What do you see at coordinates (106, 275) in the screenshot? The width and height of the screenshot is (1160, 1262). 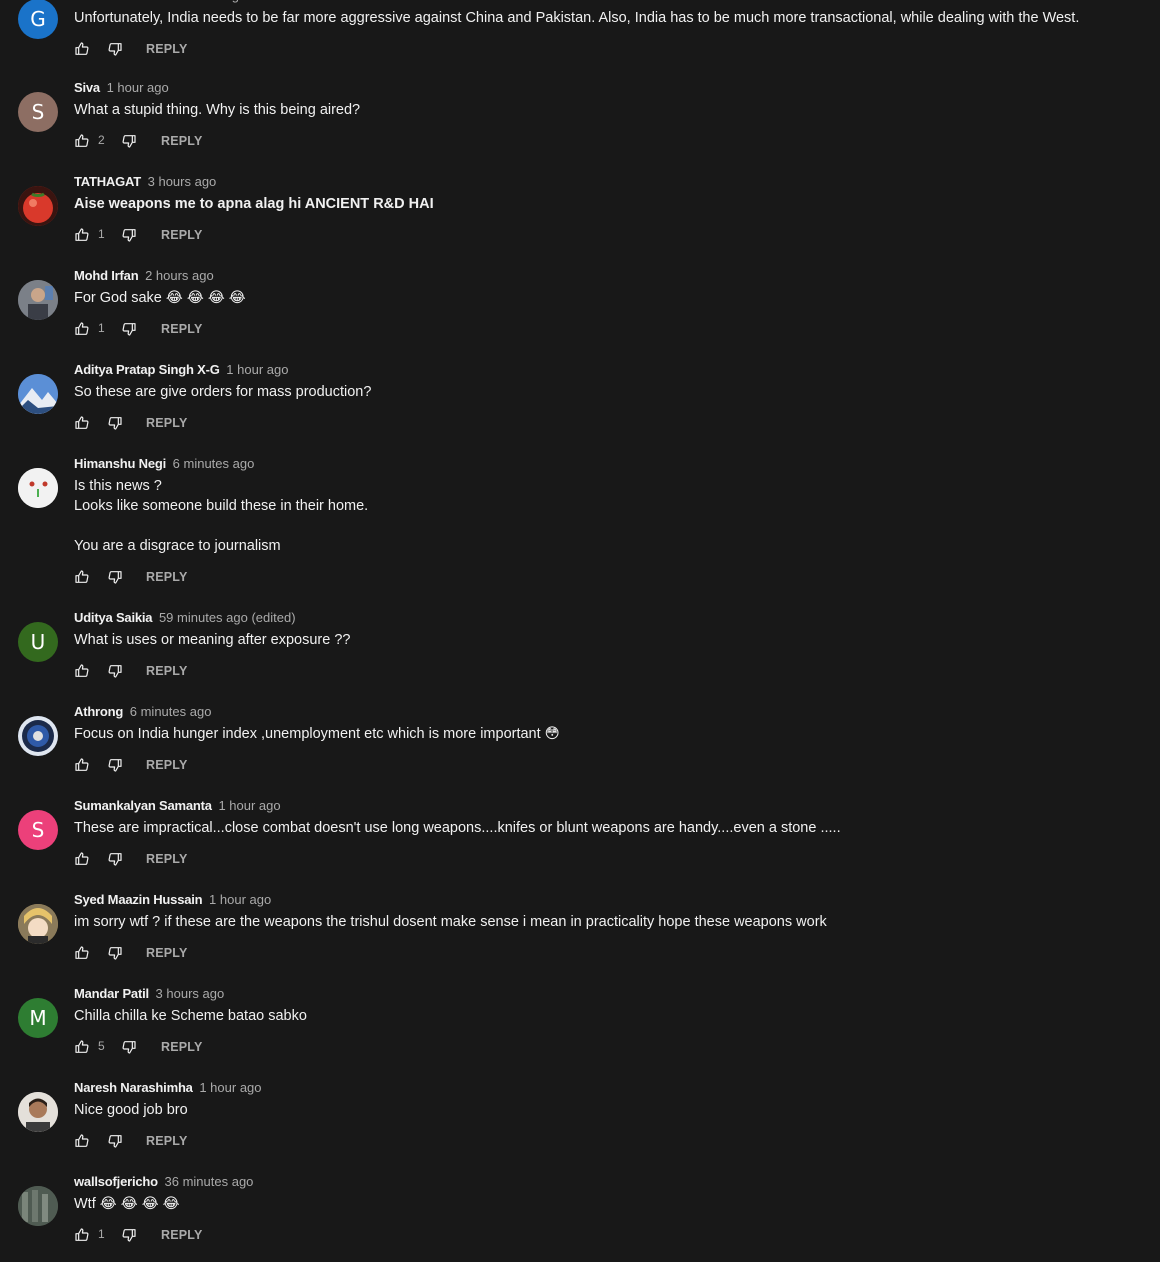 I see `comment-author: Mohd Irfan` at bounding box center [106, 275].